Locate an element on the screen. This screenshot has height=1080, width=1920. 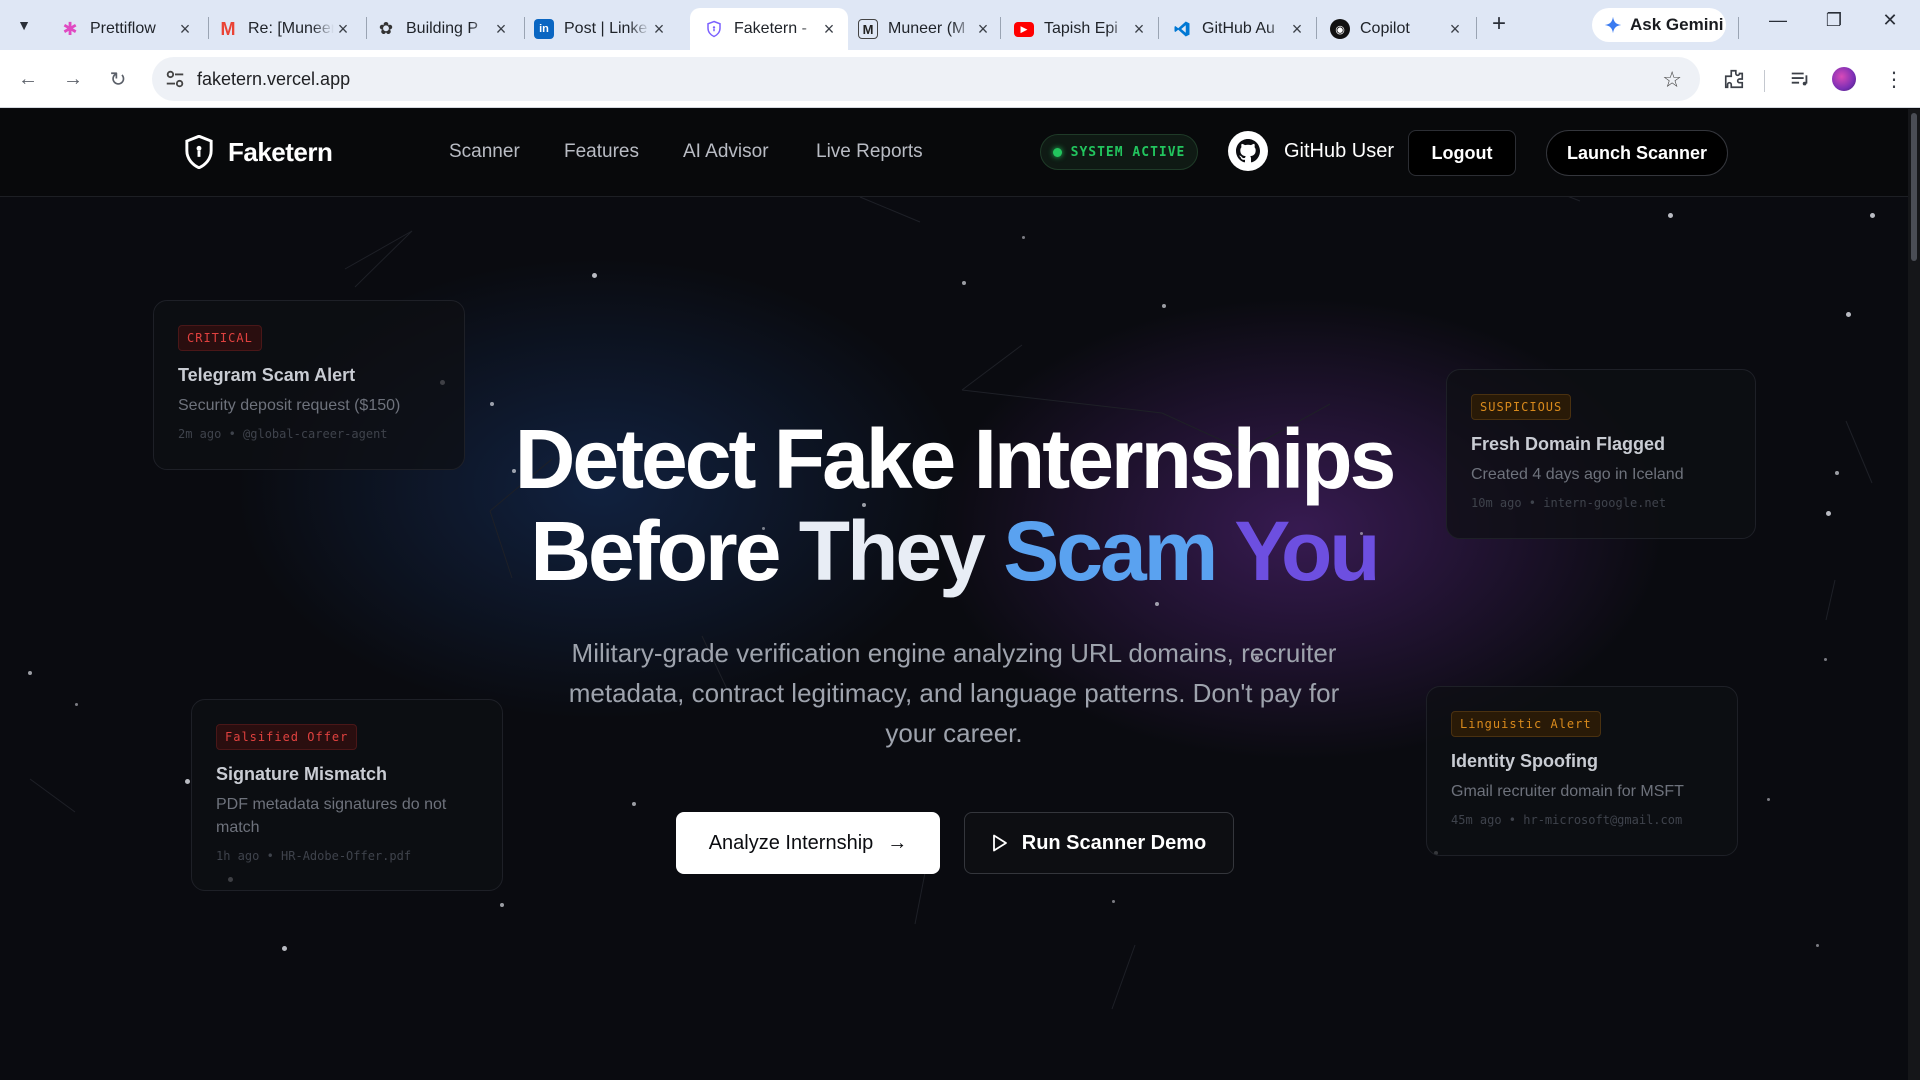
tab-title: Tapish Epi is located at coordinates (1081, 28).